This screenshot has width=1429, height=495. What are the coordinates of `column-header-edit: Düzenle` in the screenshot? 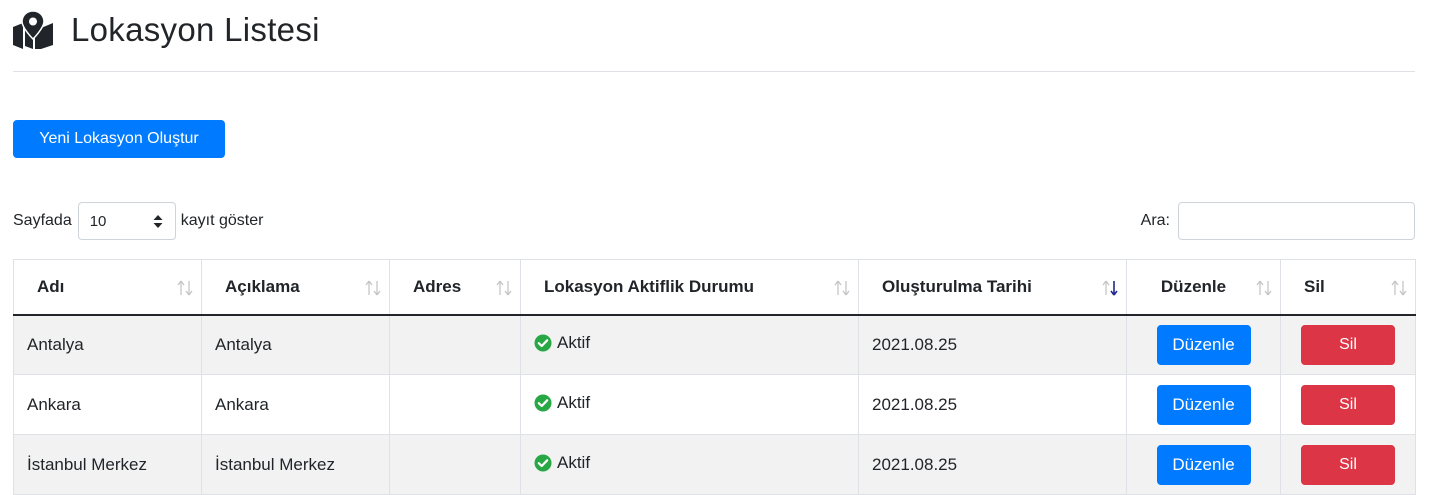 It's located at (1203, 287).